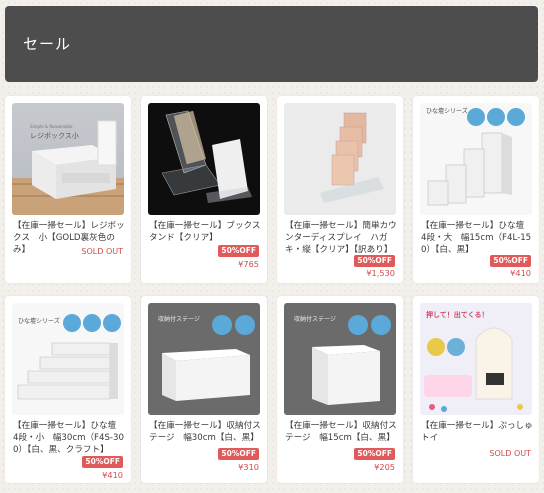  Describe the element at coordinates (477, 432) in the screenshot. I see `product-name: 【在庫一掃セール】ぷっしゅトイ` at that location.